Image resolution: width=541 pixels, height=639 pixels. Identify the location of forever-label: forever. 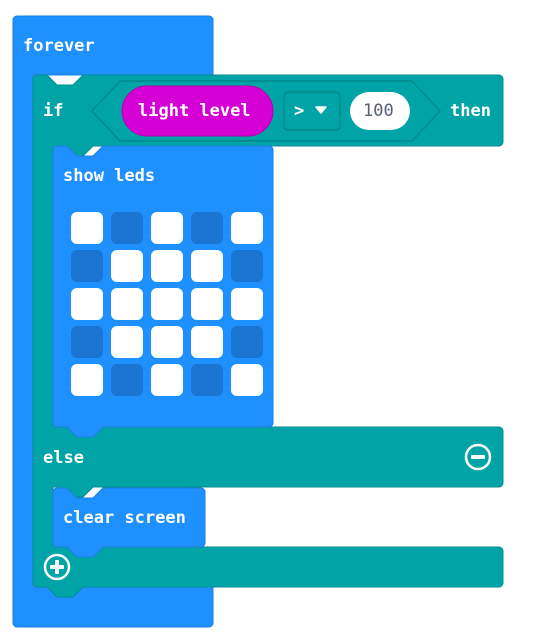
(59, 46).